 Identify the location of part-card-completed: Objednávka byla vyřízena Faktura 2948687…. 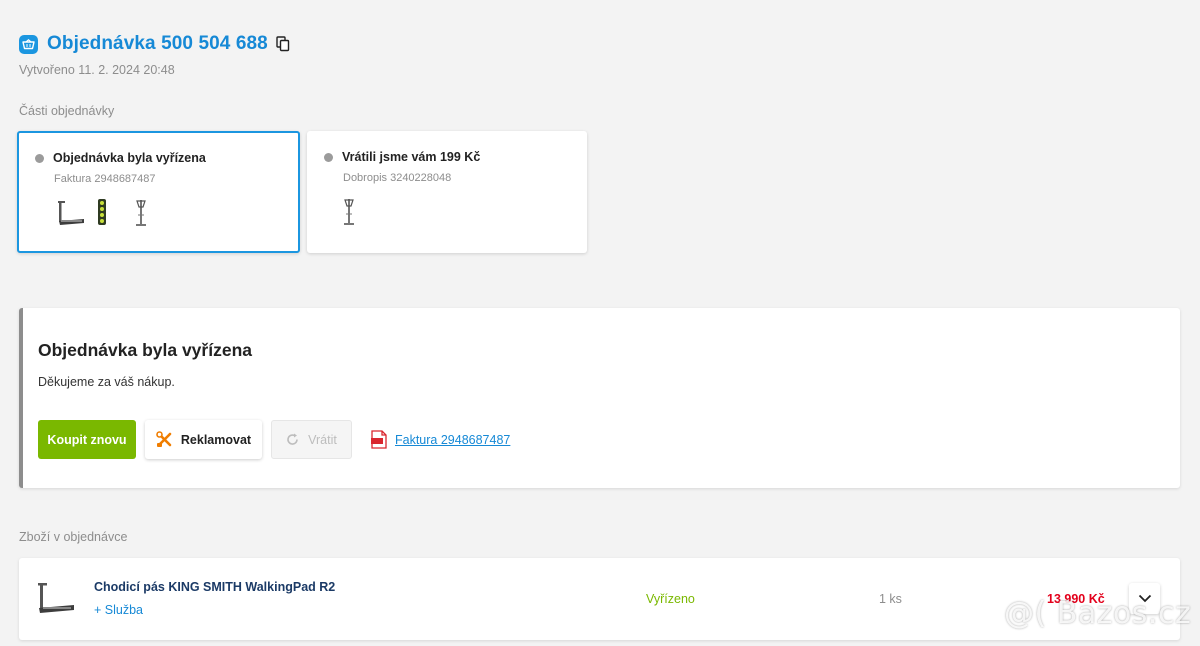
(158, 192).